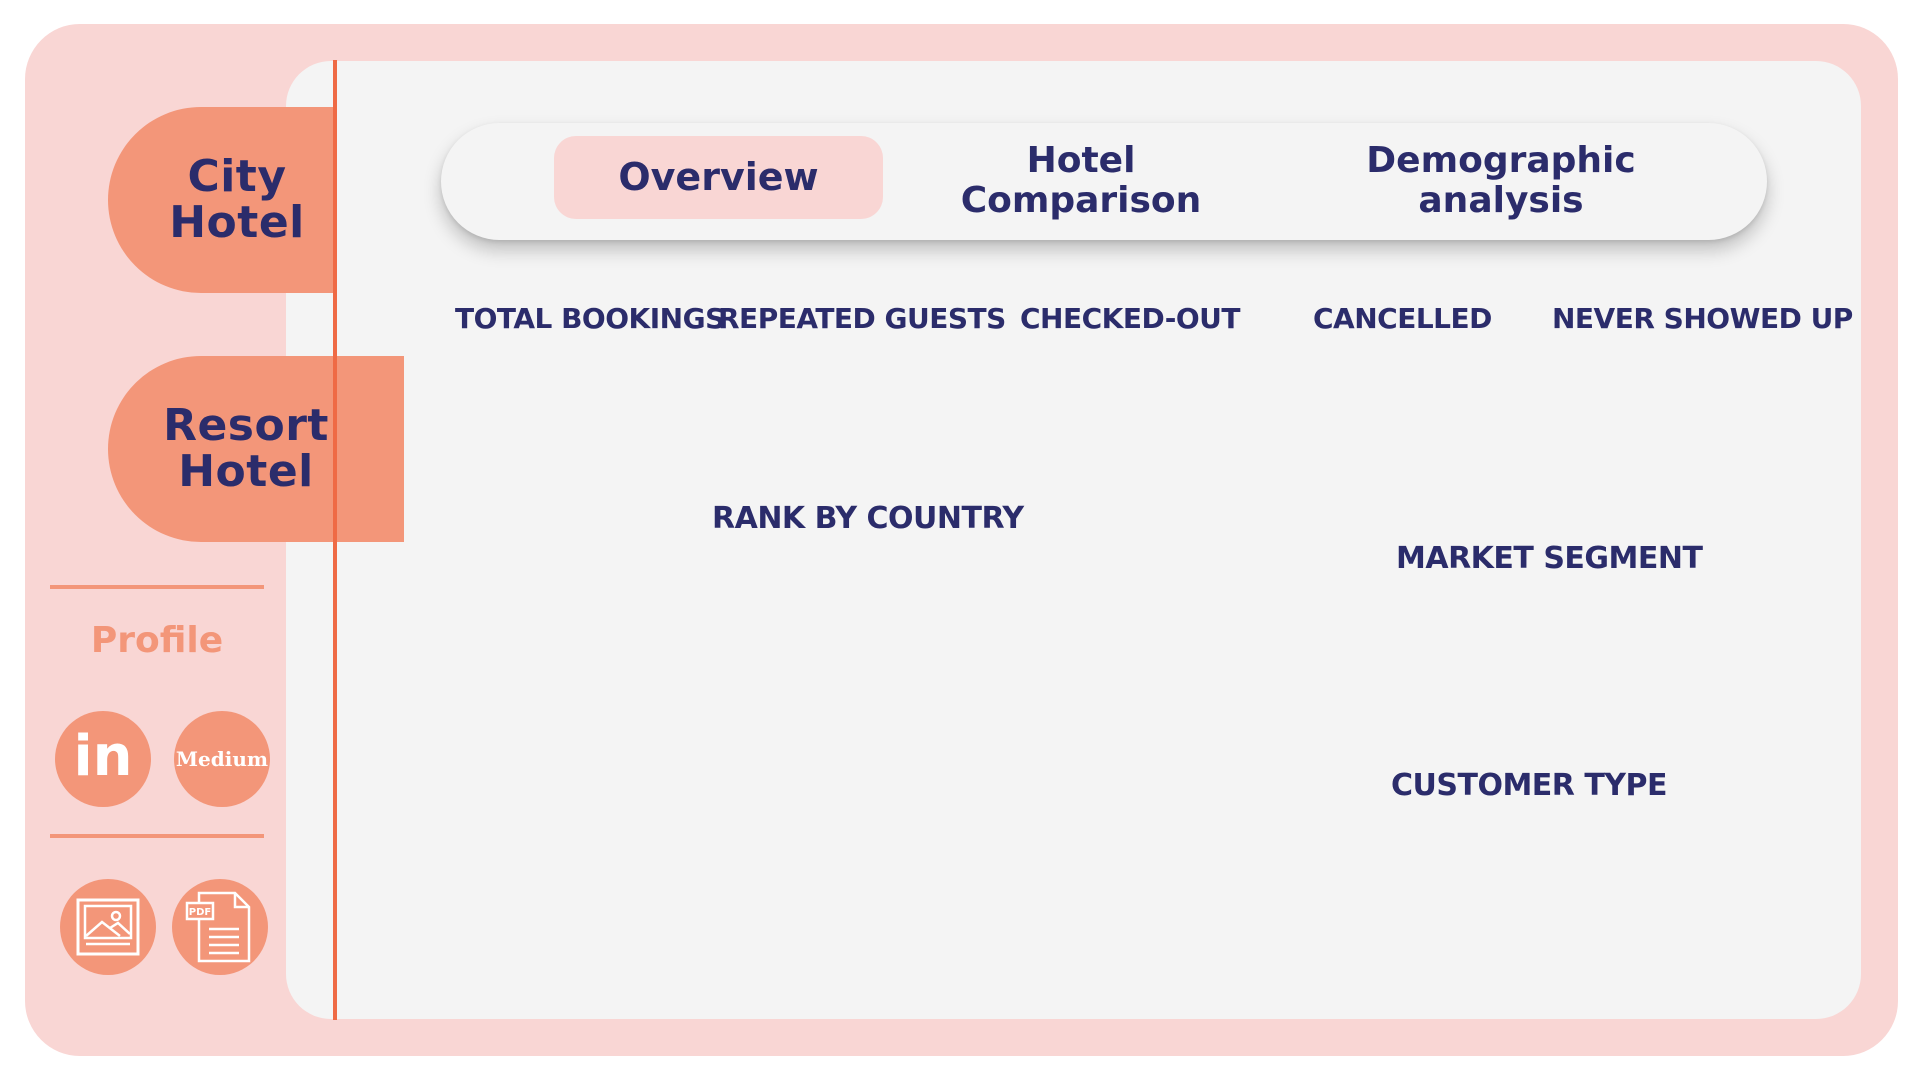 The width and height of the screenshot is (1920, 1080). I want to click on medium-icon: Medium, so click(222, 759).